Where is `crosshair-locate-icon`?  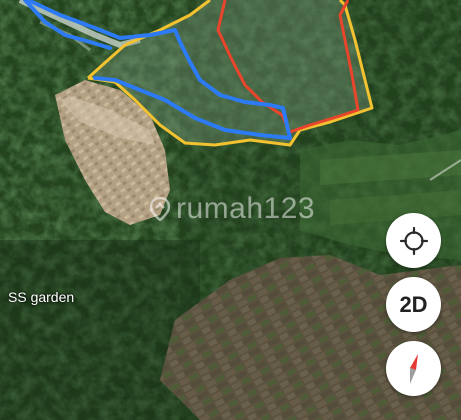
crosshair-locate-icon is located at coordinates (413, 240).